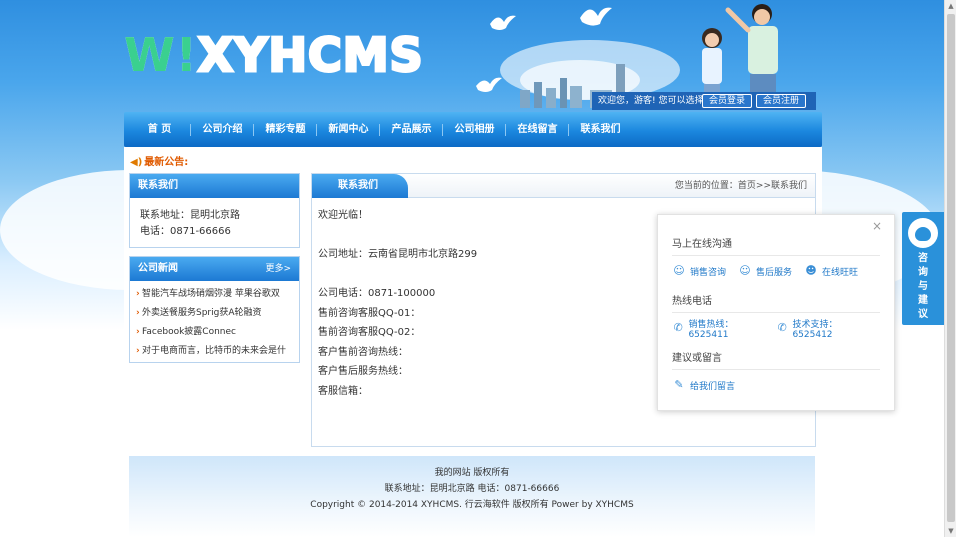 This screenshot has width=956, height=537. I want to click on consult-side-tab: 咨 询 与 建 议, so click(923, 268).